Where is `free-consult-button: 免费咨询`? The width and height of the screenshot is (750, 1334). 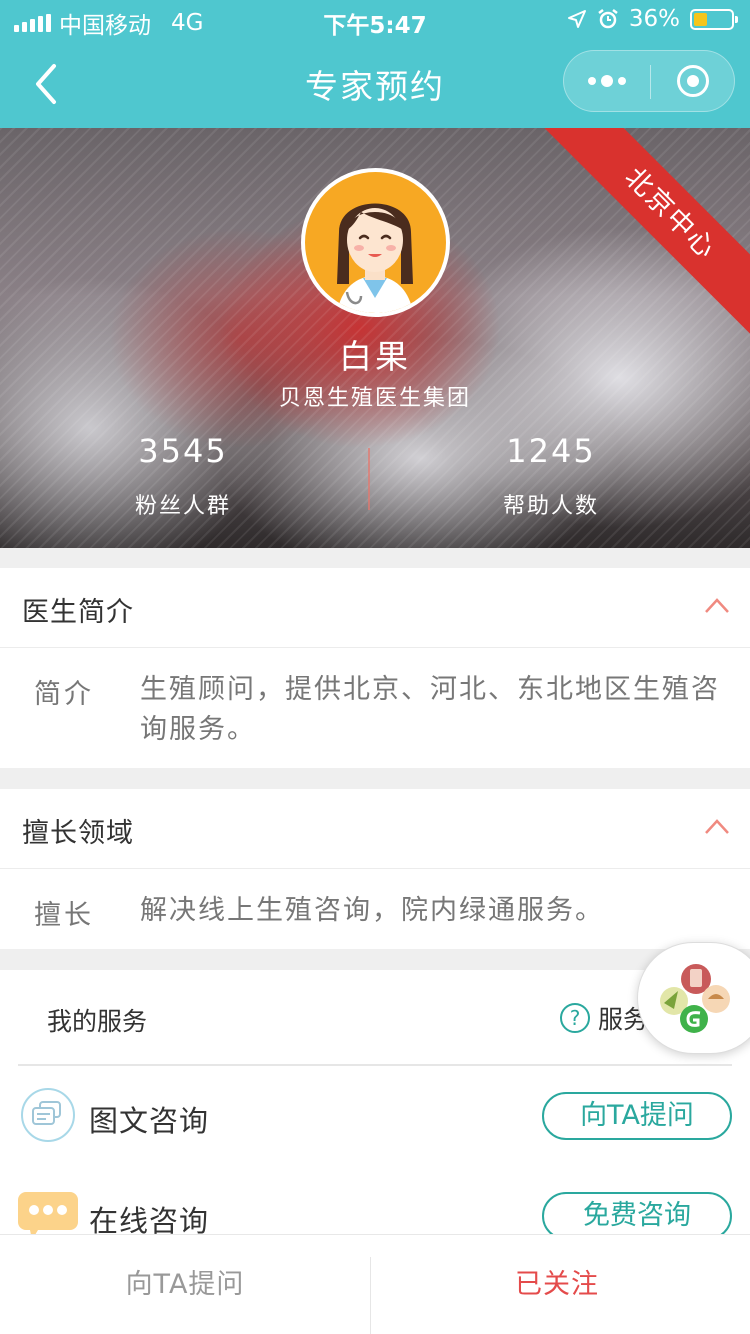 free-consult-button: 免费咨询 is located at coordinates (637, 1216).